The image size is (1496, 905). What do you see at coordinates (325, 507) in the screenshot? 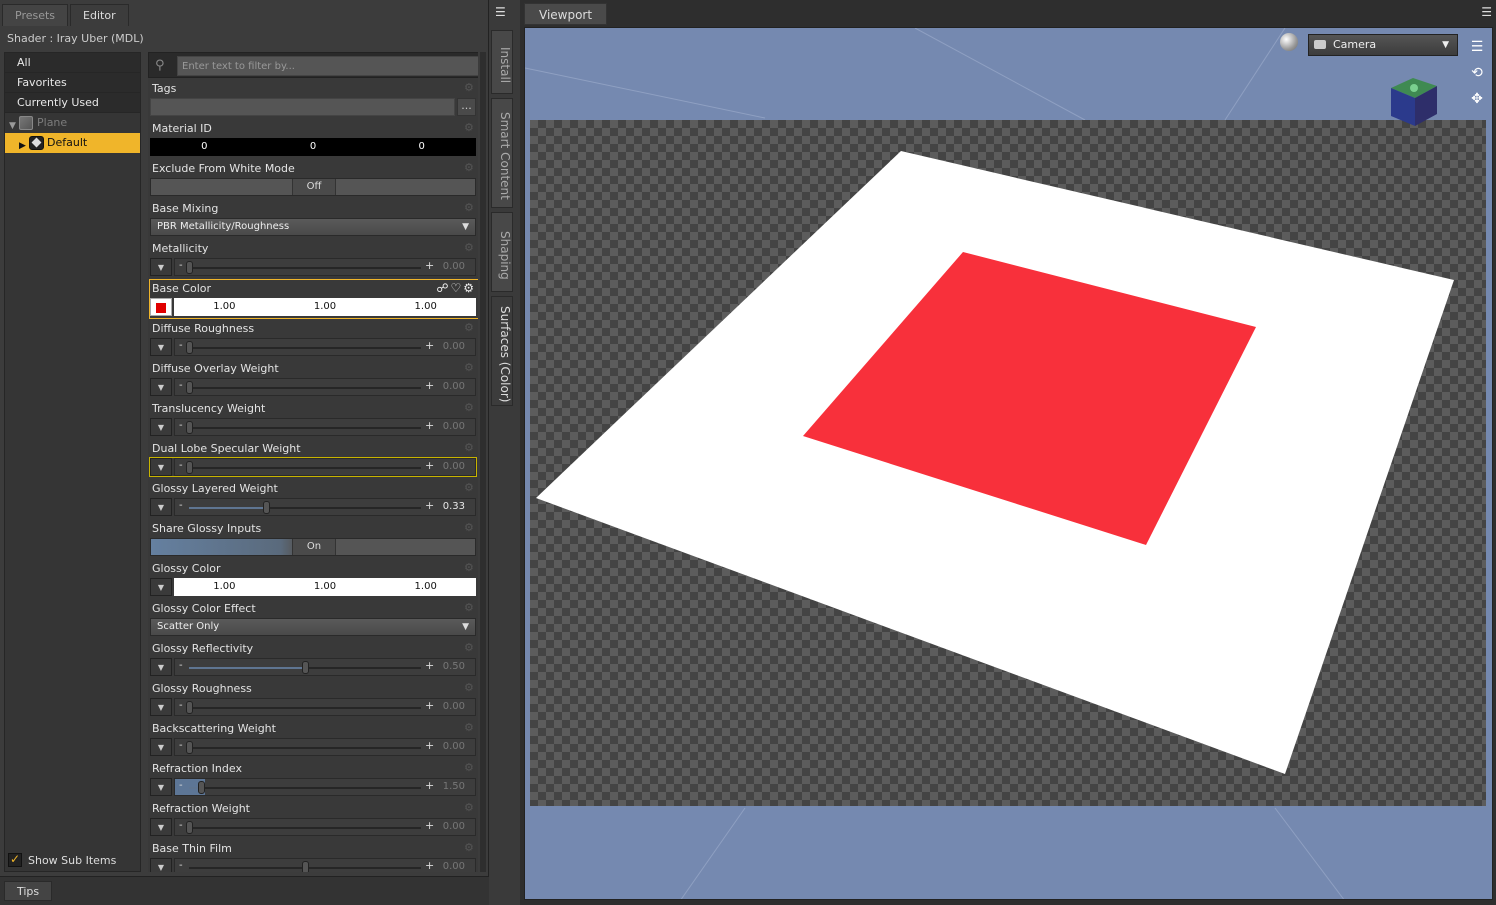
I see `glossy-layered-weight-slider: - + 0.33` at bounding box center [325, 507].